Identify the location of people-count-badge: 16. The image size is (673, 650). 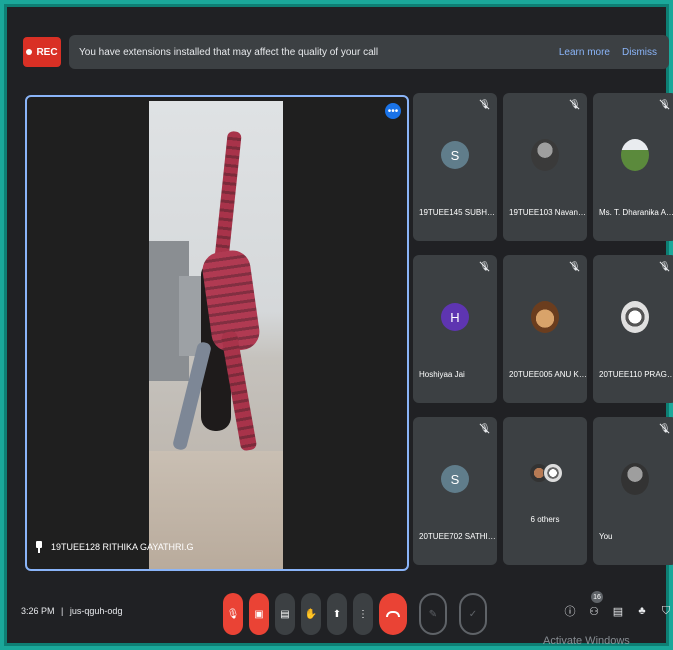
(597, 597).